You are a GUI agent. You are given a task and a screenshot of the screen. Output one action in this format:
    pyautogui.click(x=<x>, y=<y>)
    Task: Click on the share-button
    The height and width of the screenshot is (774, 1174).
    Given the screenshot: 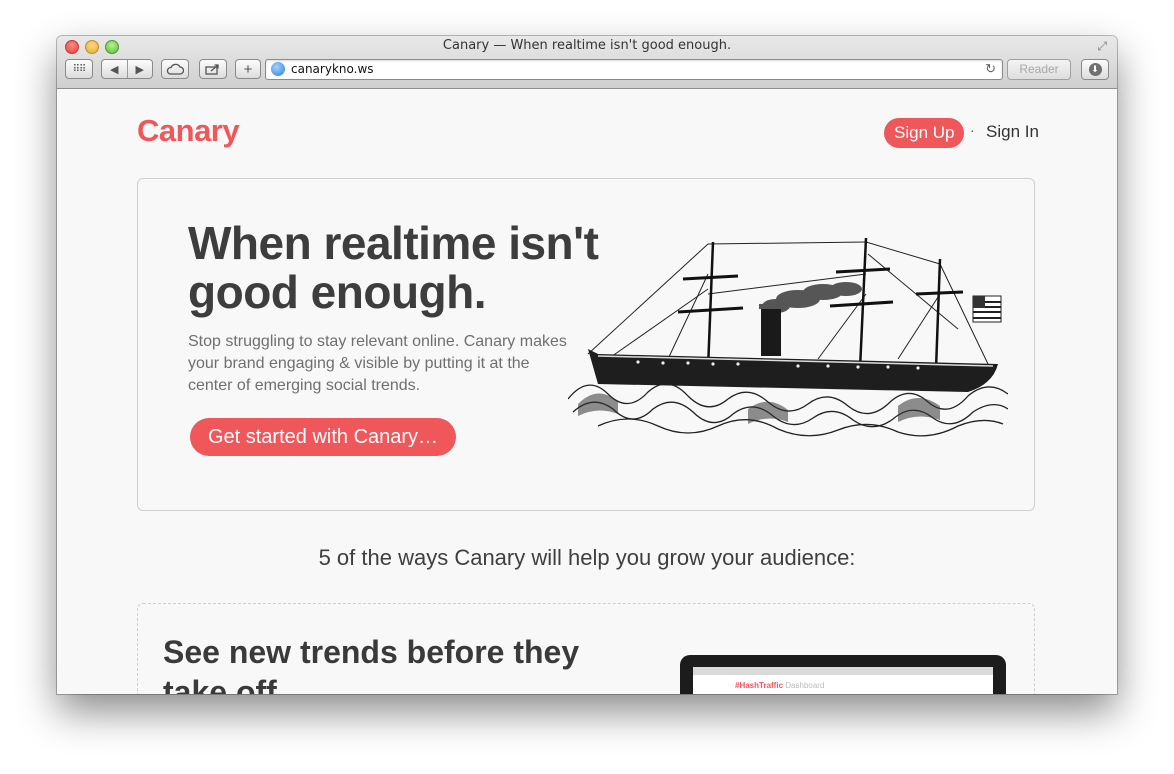 What is the action you would take?
    pyautogui.click(x=213, y=69)
    